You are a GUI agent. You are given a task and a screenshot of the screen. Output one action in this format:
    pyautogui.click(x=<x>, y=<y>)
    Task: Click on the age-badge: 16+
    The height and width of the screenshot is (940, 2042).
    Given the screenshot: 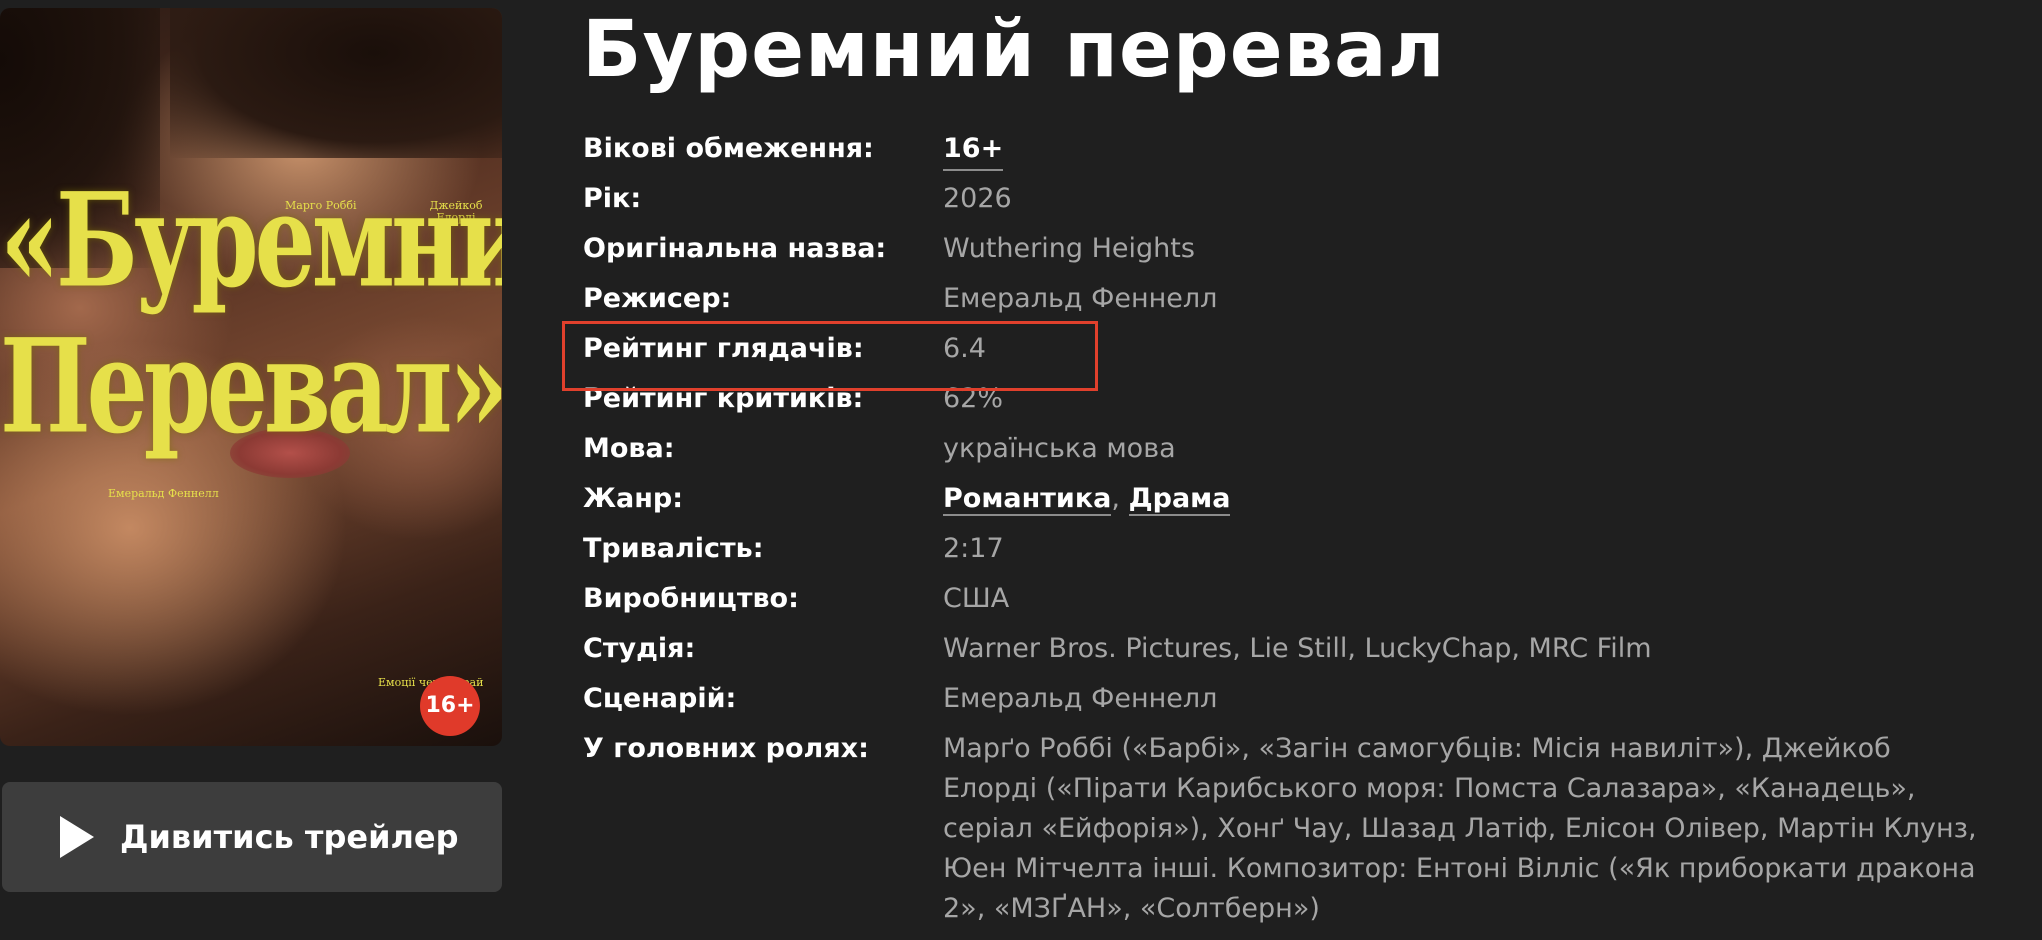 What is the action you would take?
    pyautogui.click(x=450, y=706)
    